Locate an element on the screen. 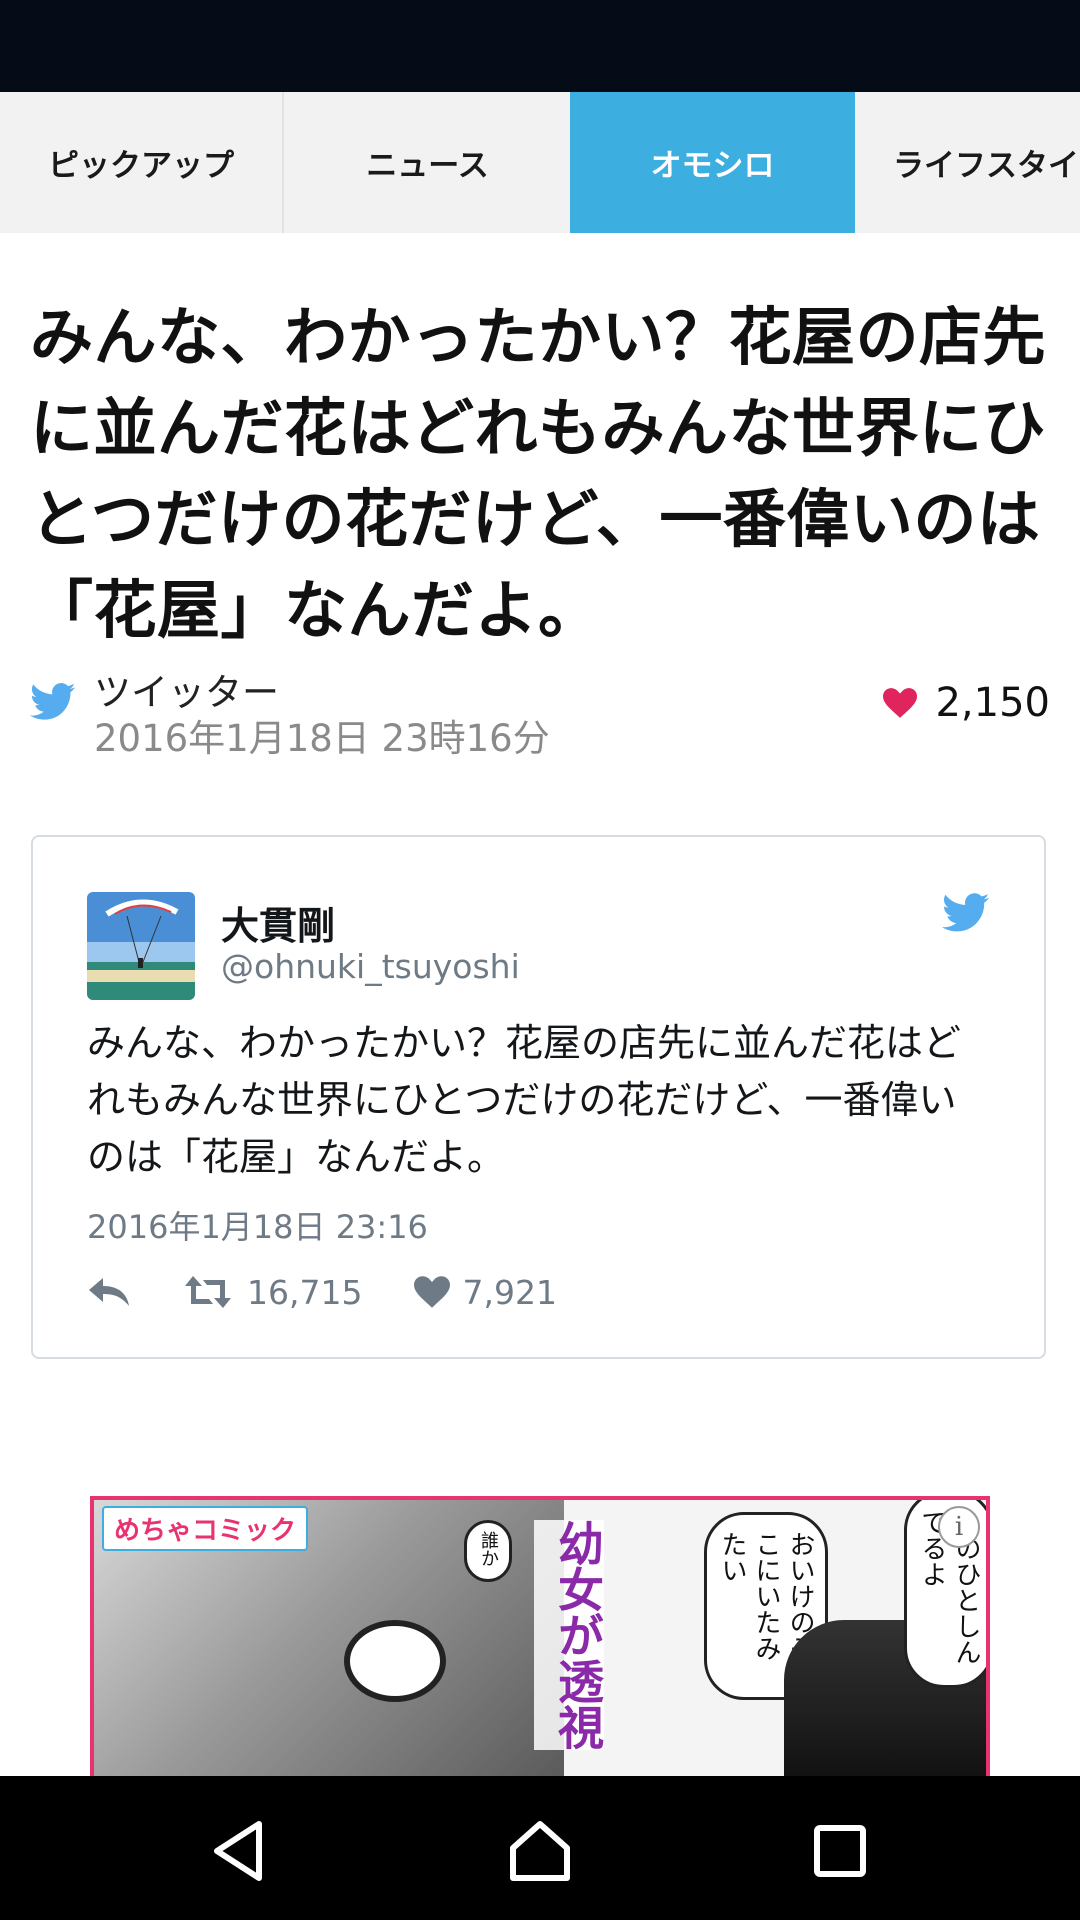 This screenshot has width=1080, height=1920. tweet-author-handle: @ohnuki_tsuyoshi is located at coordinates (370, 966).